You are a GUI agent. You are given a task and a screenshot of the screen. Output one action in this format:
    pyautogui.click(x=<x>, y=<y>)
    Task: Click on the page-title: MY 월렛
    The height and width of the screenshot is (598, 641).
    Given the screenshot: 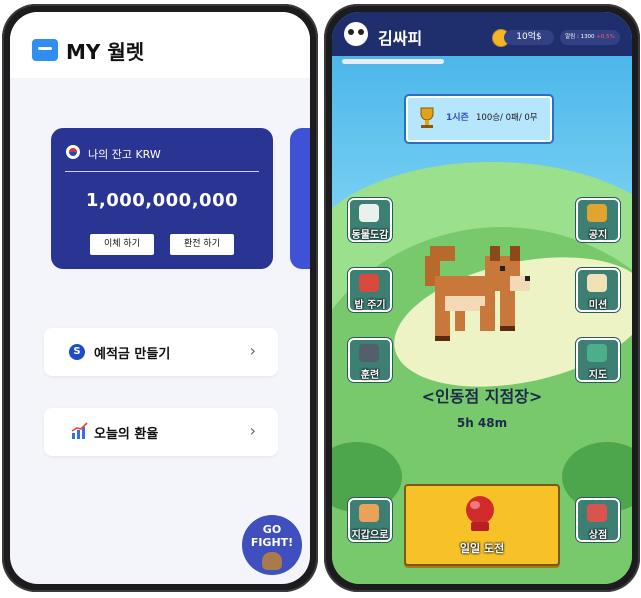 What is the action you would take?
    pyautogui.click(x=105, y=52)
    